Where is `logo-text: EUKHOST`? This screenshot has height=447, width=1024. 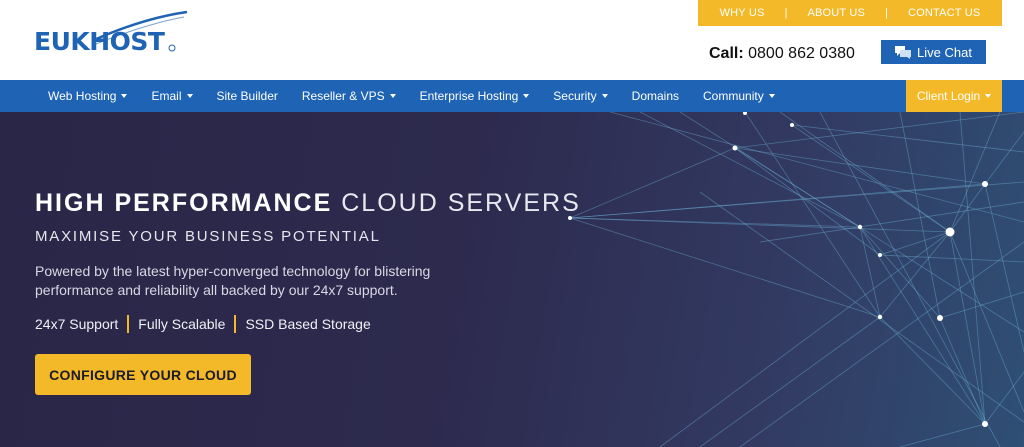 logo-text: EUKHOST is located at coordinates (99, 41).